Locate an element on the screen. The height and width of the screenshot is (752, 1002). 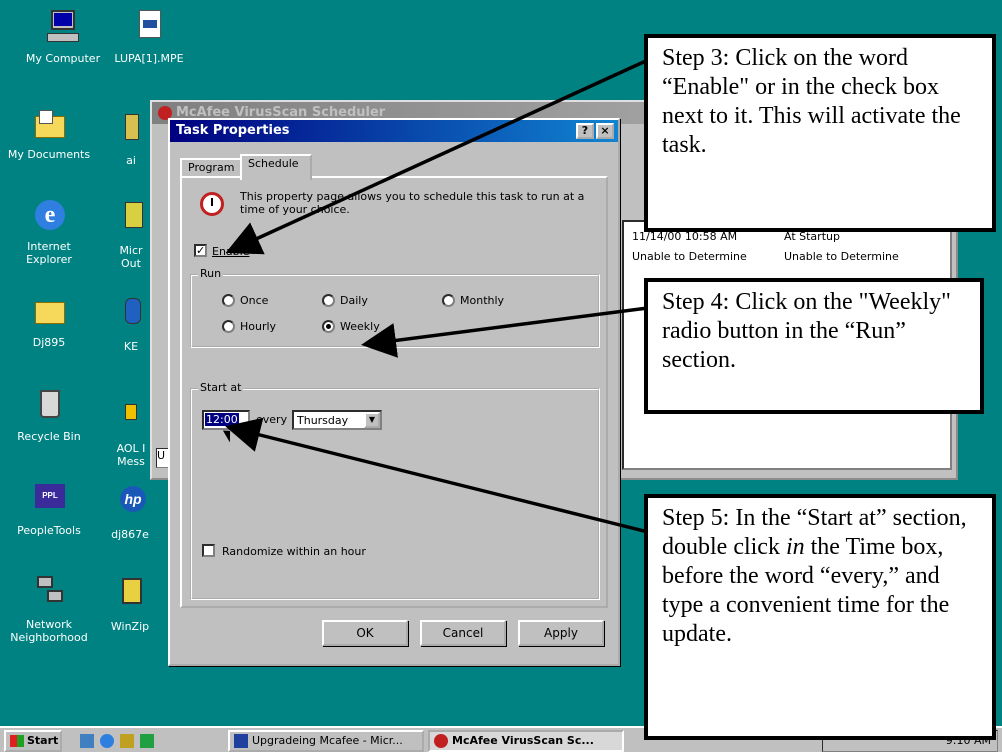
step5-text-em: in is located at coordinates (795, 547).